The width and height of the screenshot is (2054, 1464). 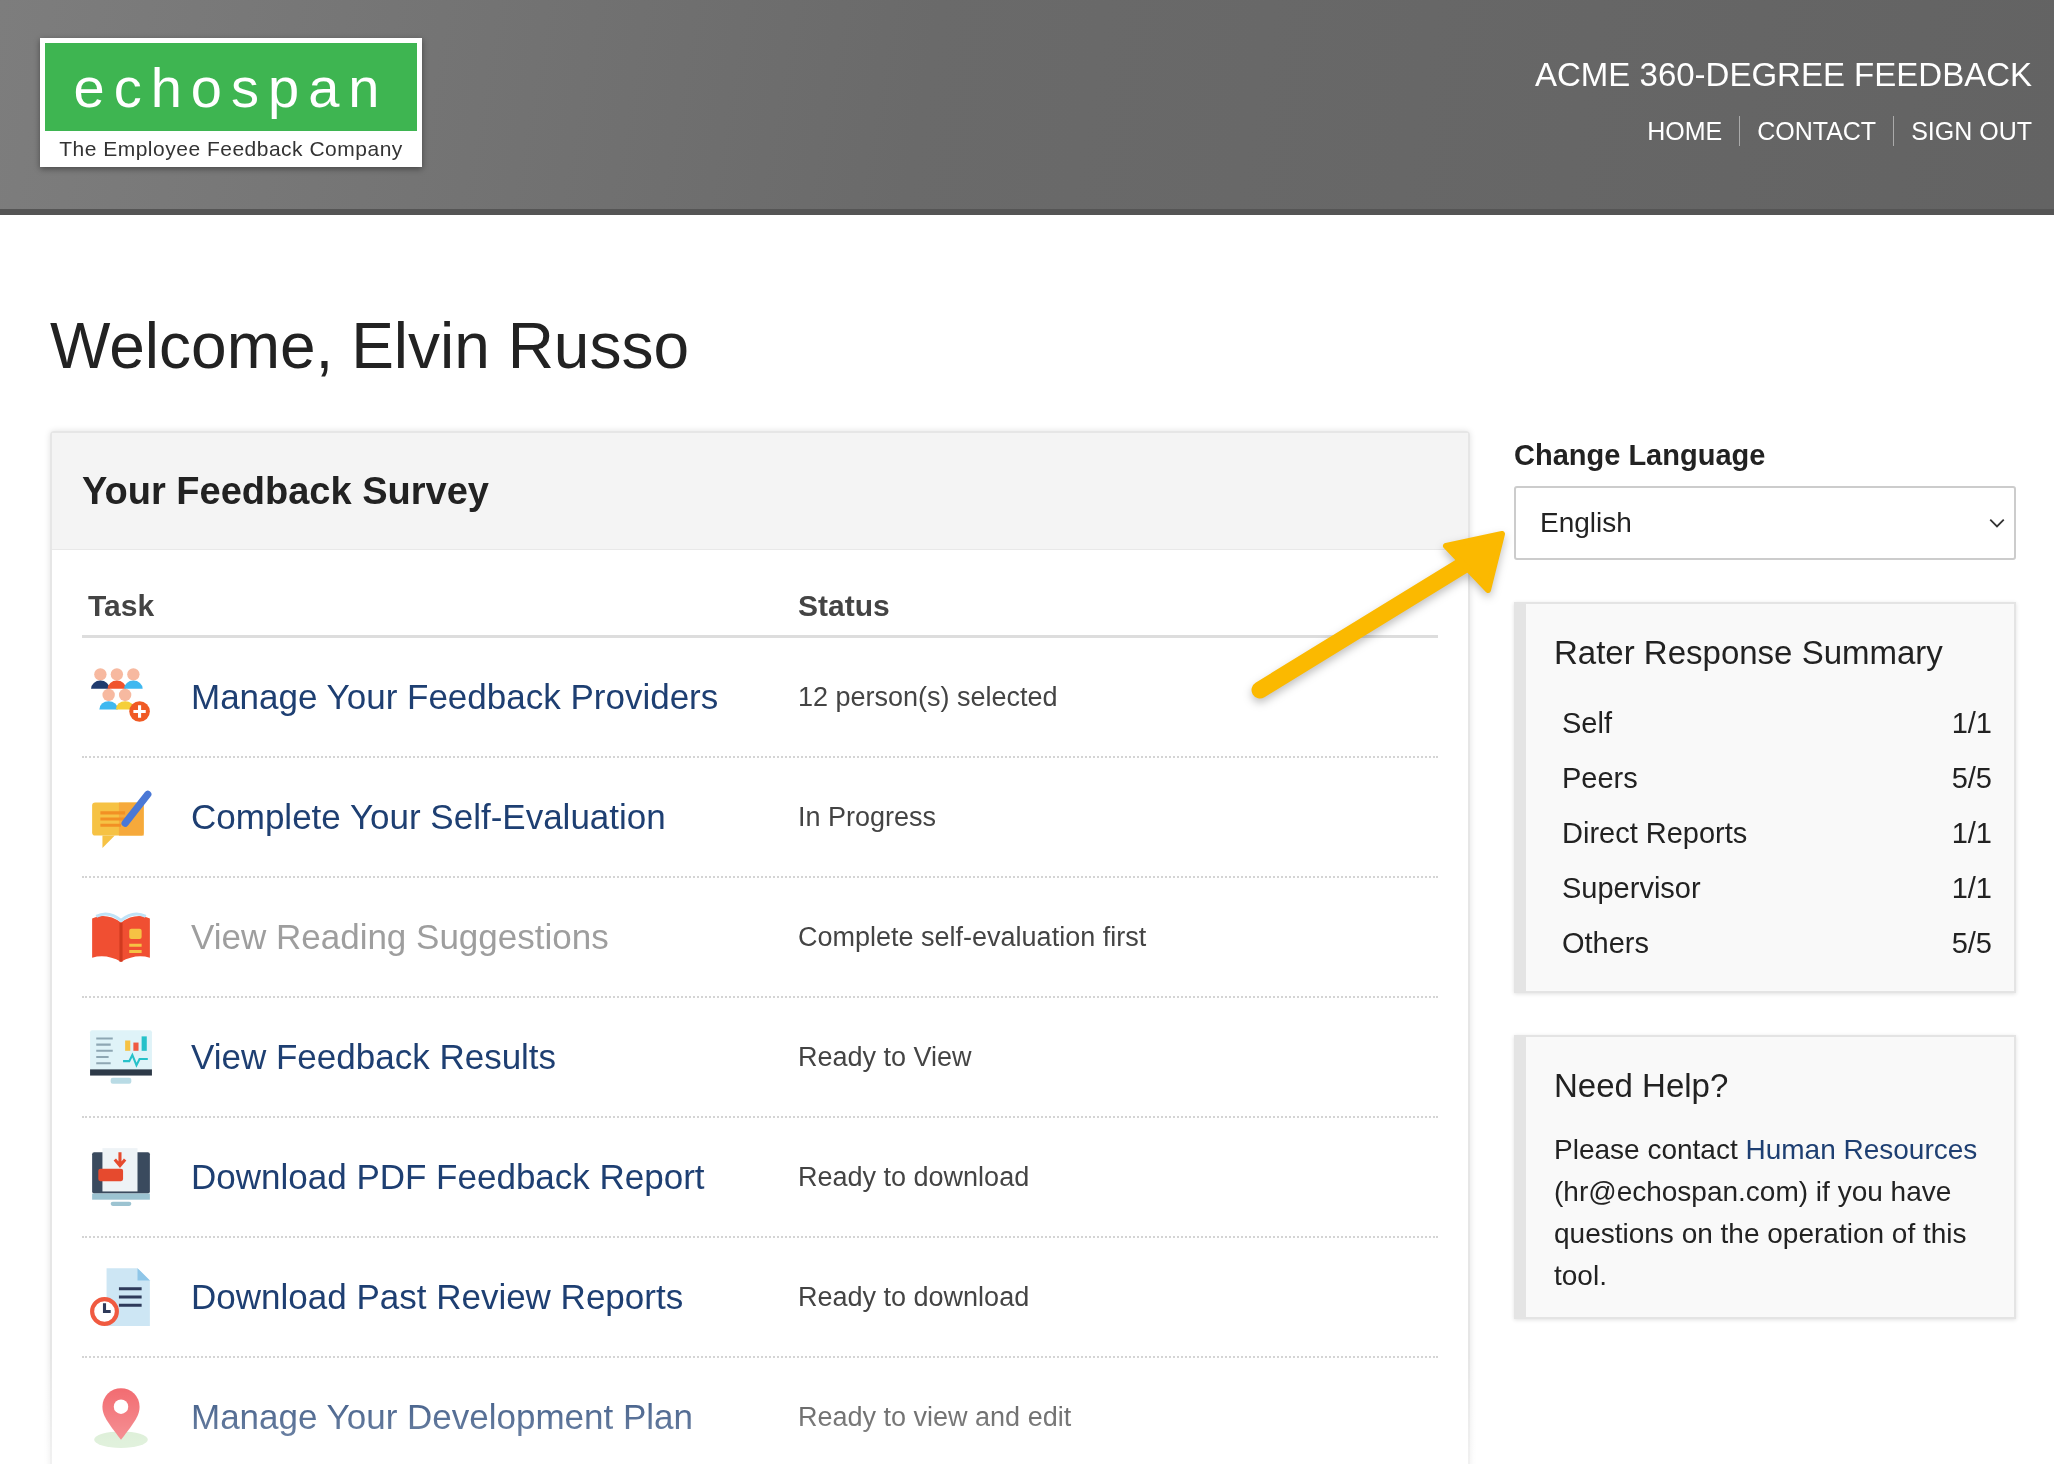 What do you see at coordinates (928, 697) in the screenshot?
I see `task-status: 12 person(s) selected` at bounding box center [928, 697].